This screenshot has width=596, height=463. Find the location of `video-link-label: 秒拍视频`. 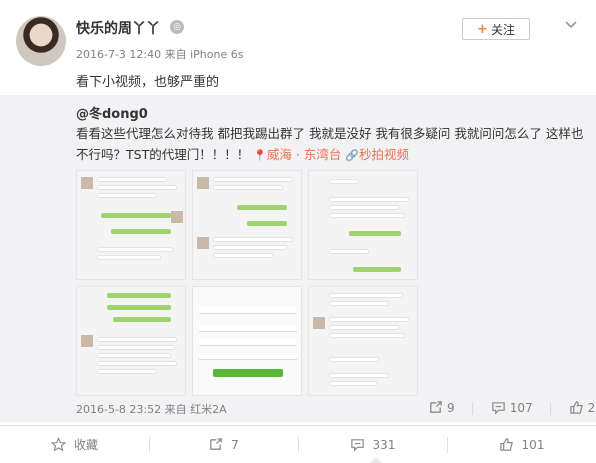

video-link-label: 秒拍视频 is located at coordinates (384, 154).